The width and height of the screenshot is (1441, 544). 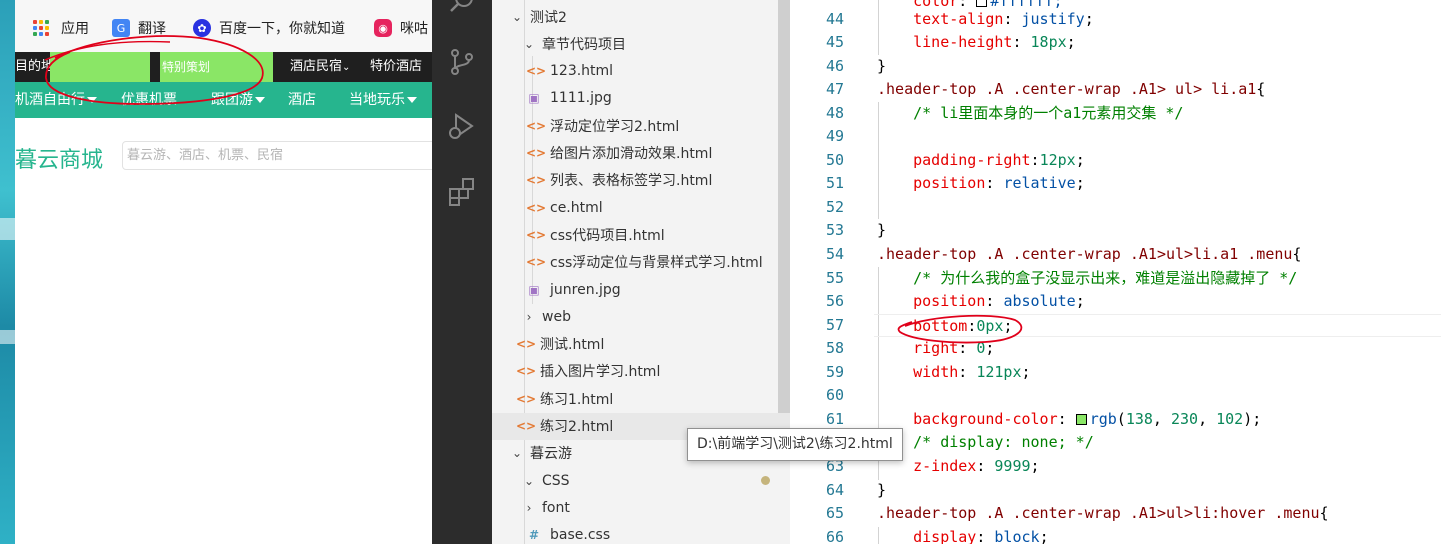 I want to click on code-line: width: 121px;, so click(x=954, y=371).